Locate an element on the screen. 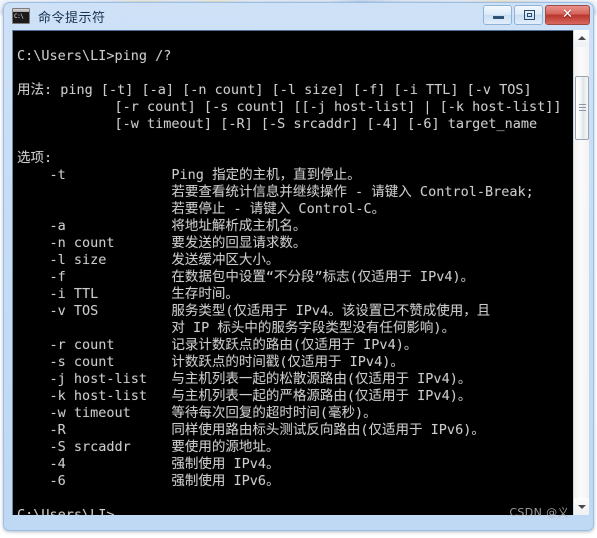  scroll-up-button is located at coordinates (581, 38).